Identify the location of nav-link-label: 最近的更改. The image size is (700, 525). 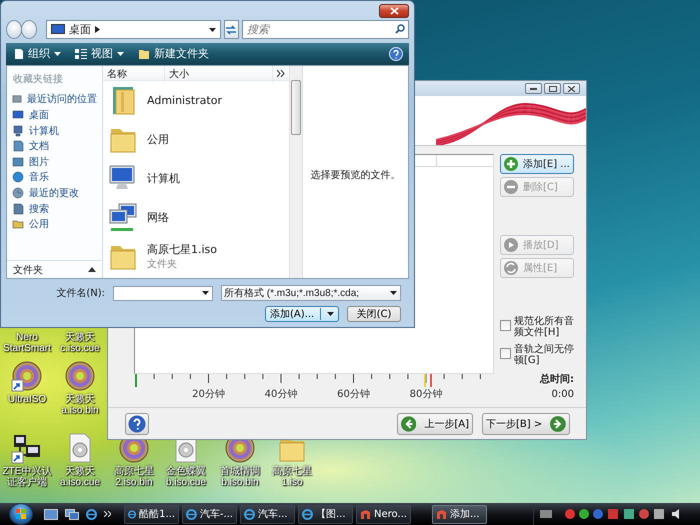
(54, 193).